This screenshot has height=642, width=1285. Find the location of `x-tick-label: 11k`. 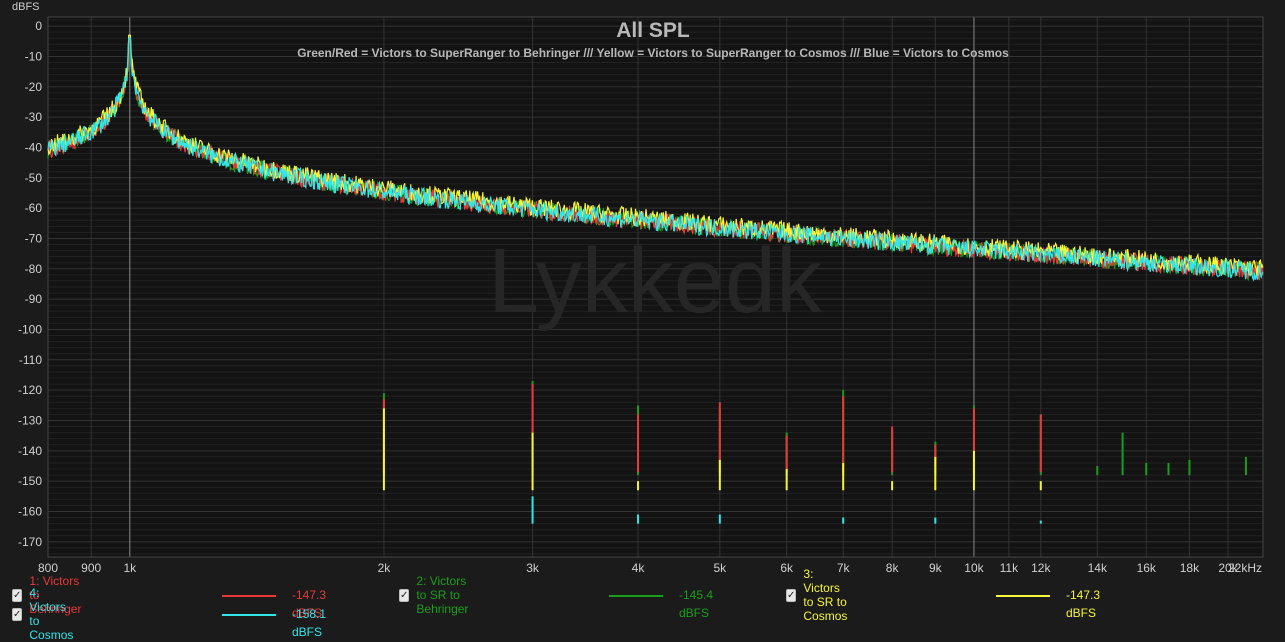

x-tick-label: 11k is located at coordinates (1009, 568).